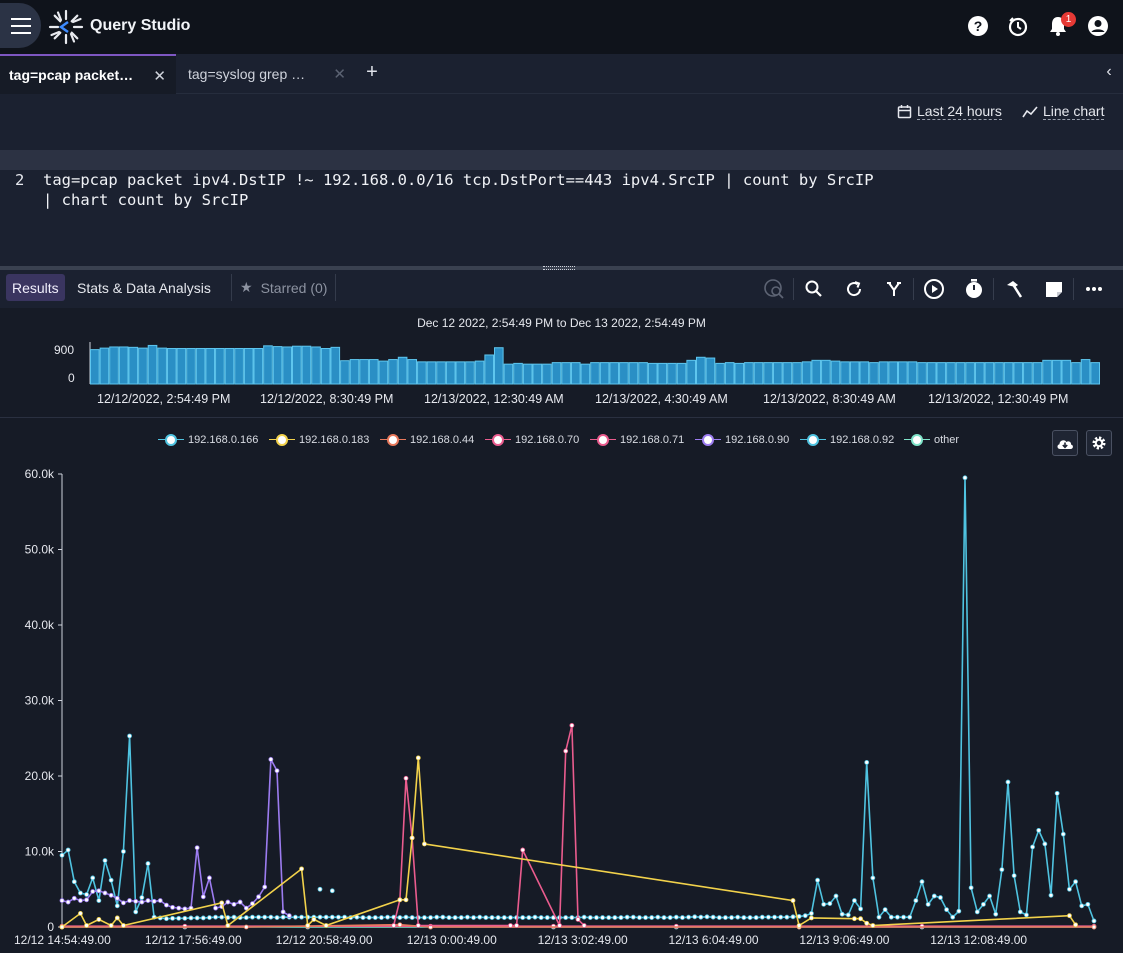  Describe the element at coordinates (561, 349) in the screenshot. I see `overview-bars` at that location.